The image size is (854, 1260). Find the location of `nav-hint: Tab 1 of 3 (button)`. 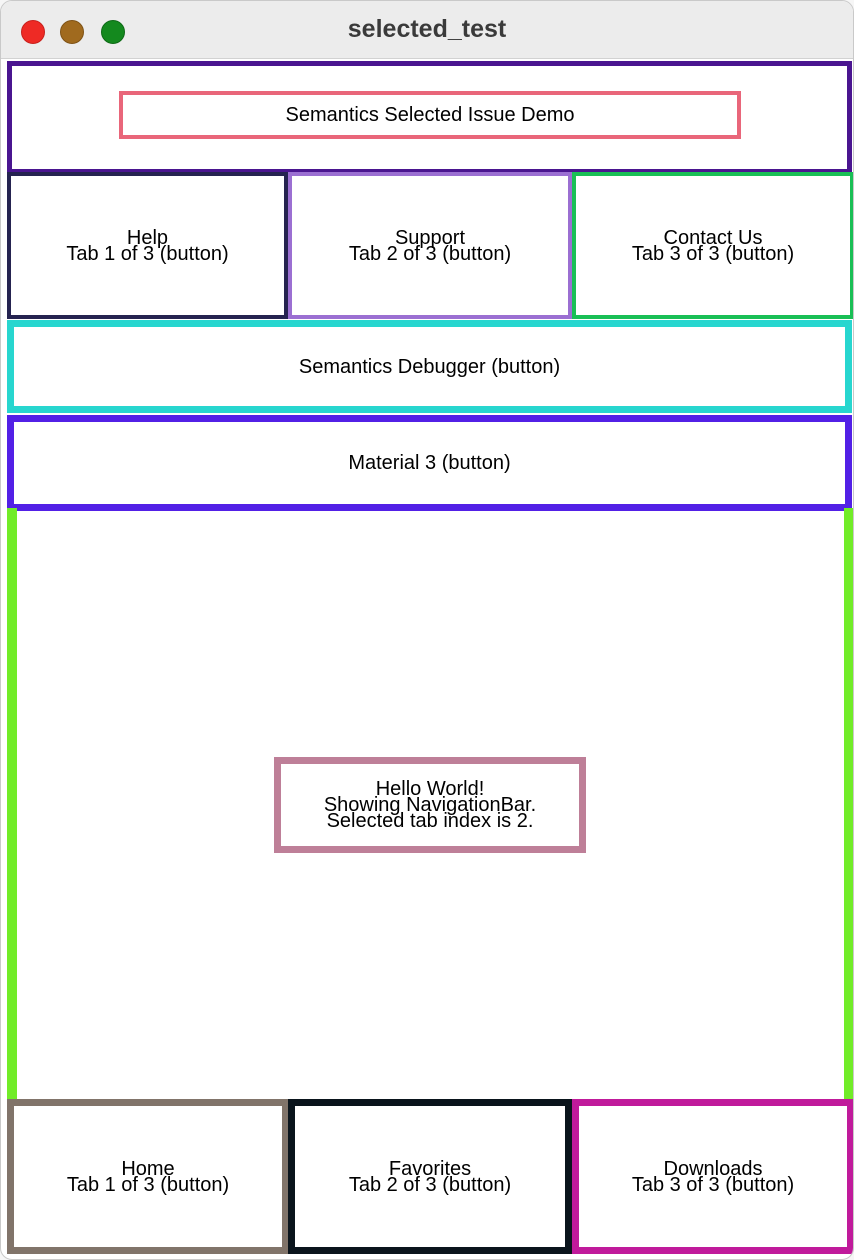

nav-hint: Tab 1 of 3 (button) is located at coordinates (148, 1184).